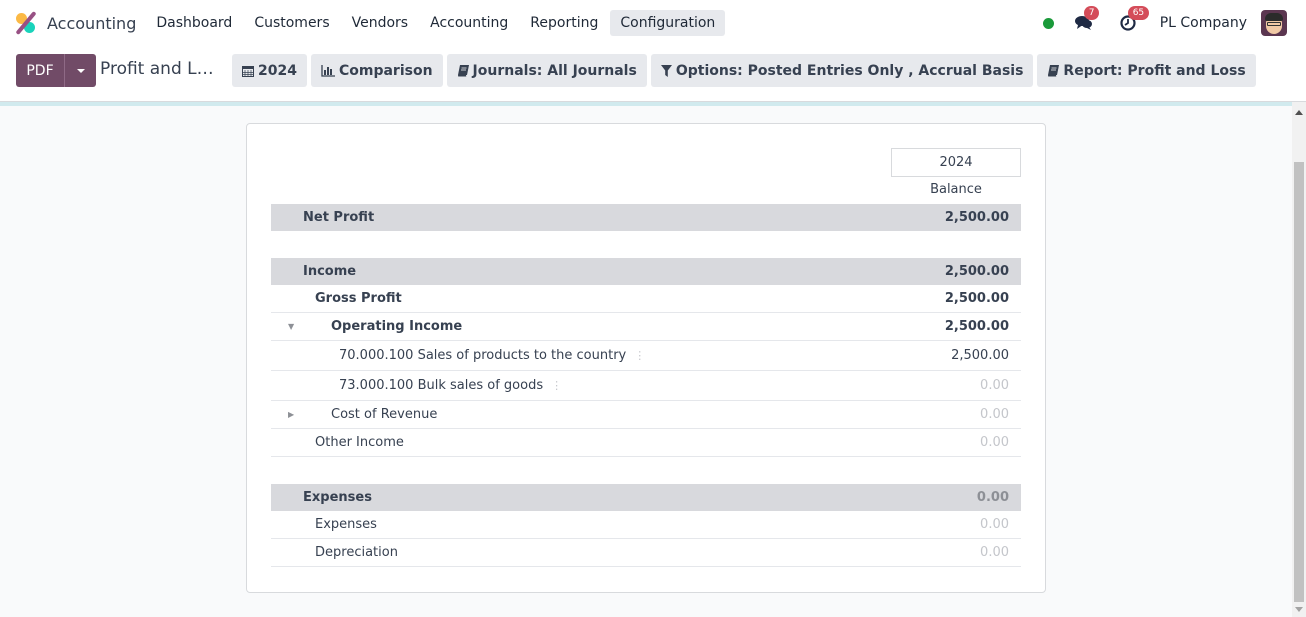 The width and height of the screenshot is (1306, 617). I want to click on scroll-down-arrow-icon, so click(1299, 609).